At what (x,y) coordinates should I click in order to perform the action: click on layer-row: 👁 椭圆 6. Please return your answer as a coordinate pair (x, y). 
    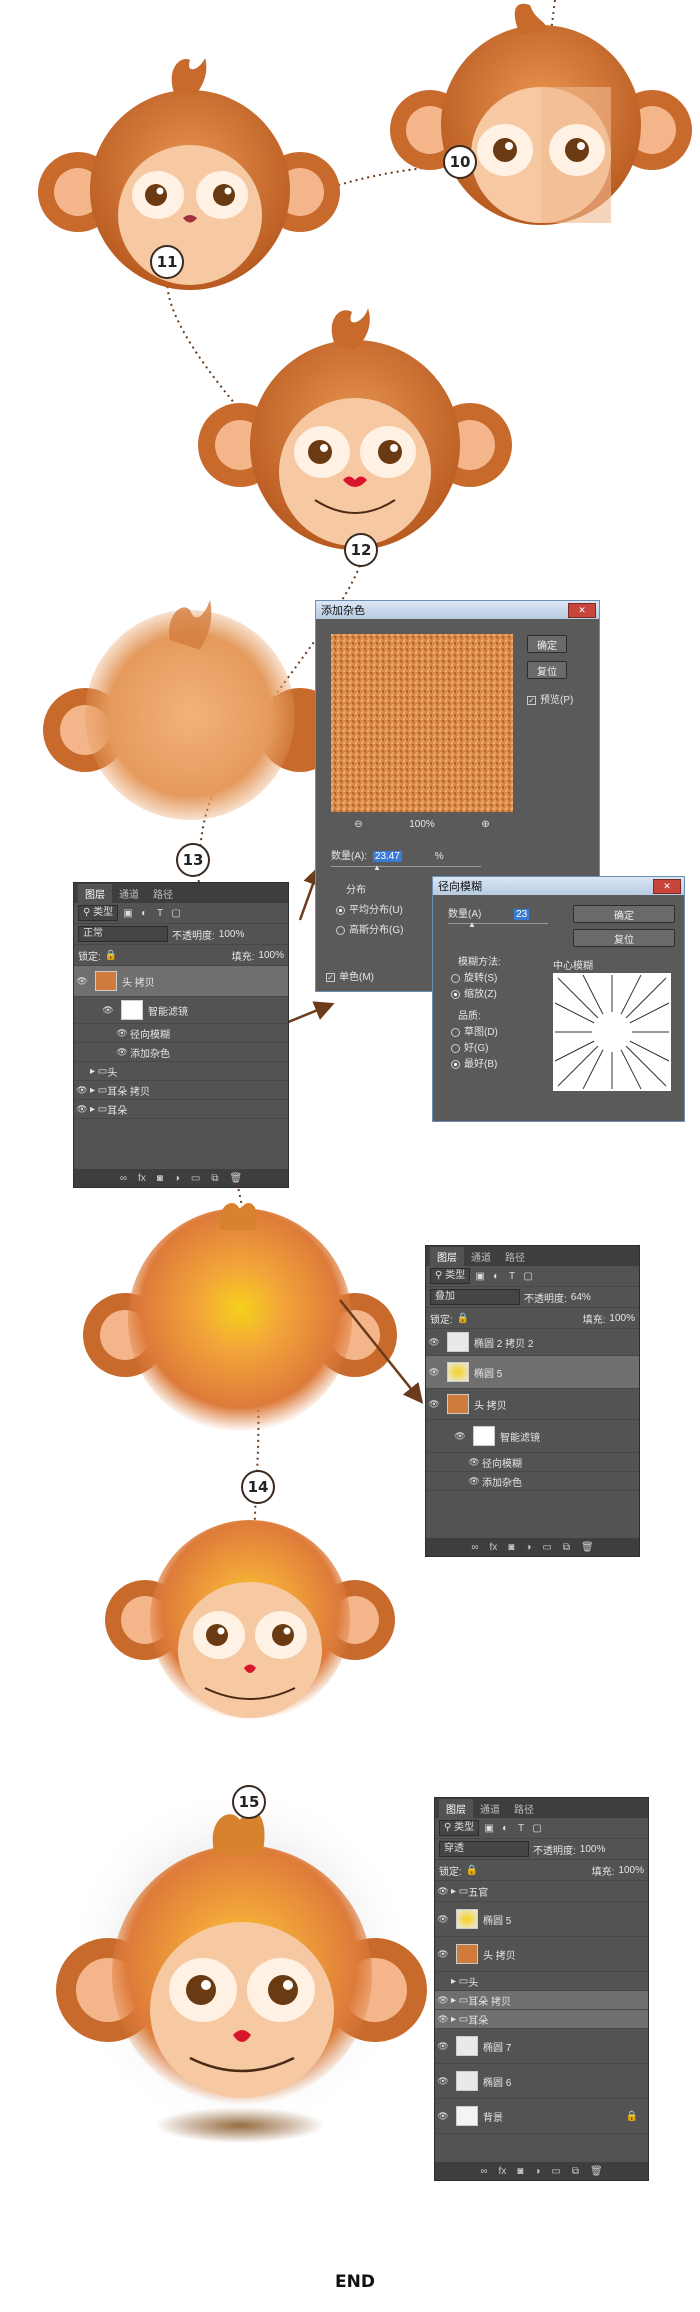
    Looking at the image, I should click on (541, 2081).